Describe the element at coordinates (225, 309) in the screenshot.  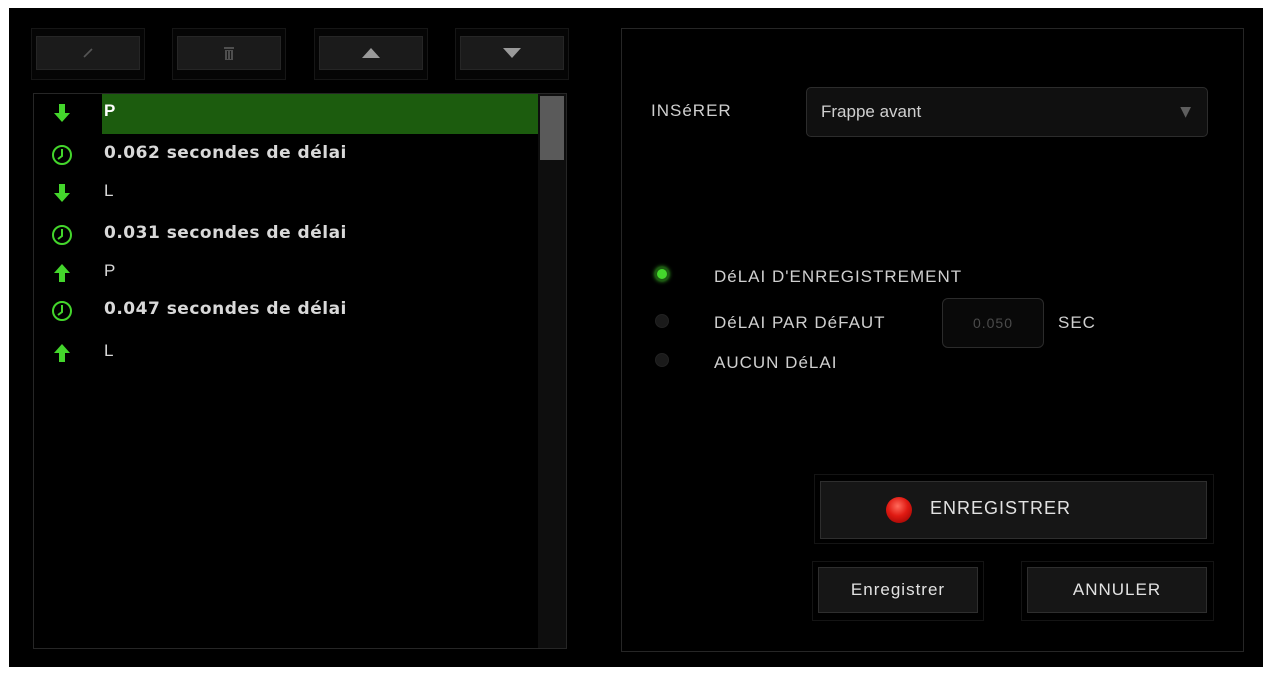
I see `macro-item-text: 0.047 secondes de délai` at that location.